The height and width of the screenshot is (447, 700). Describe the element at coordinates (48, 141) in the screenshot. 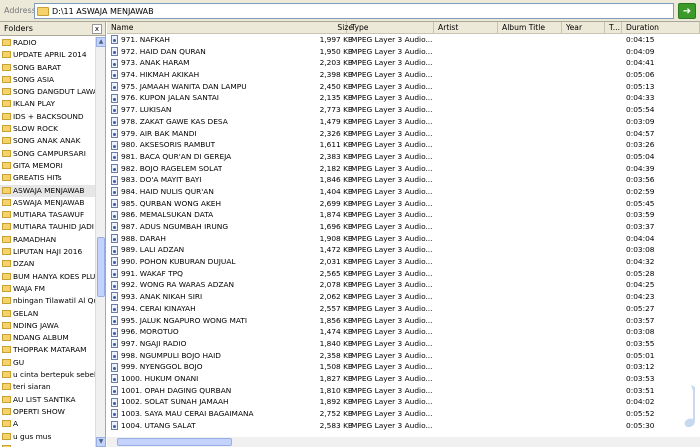

I see `folder-tree-item: SONG ANAK ANAK` at that location.